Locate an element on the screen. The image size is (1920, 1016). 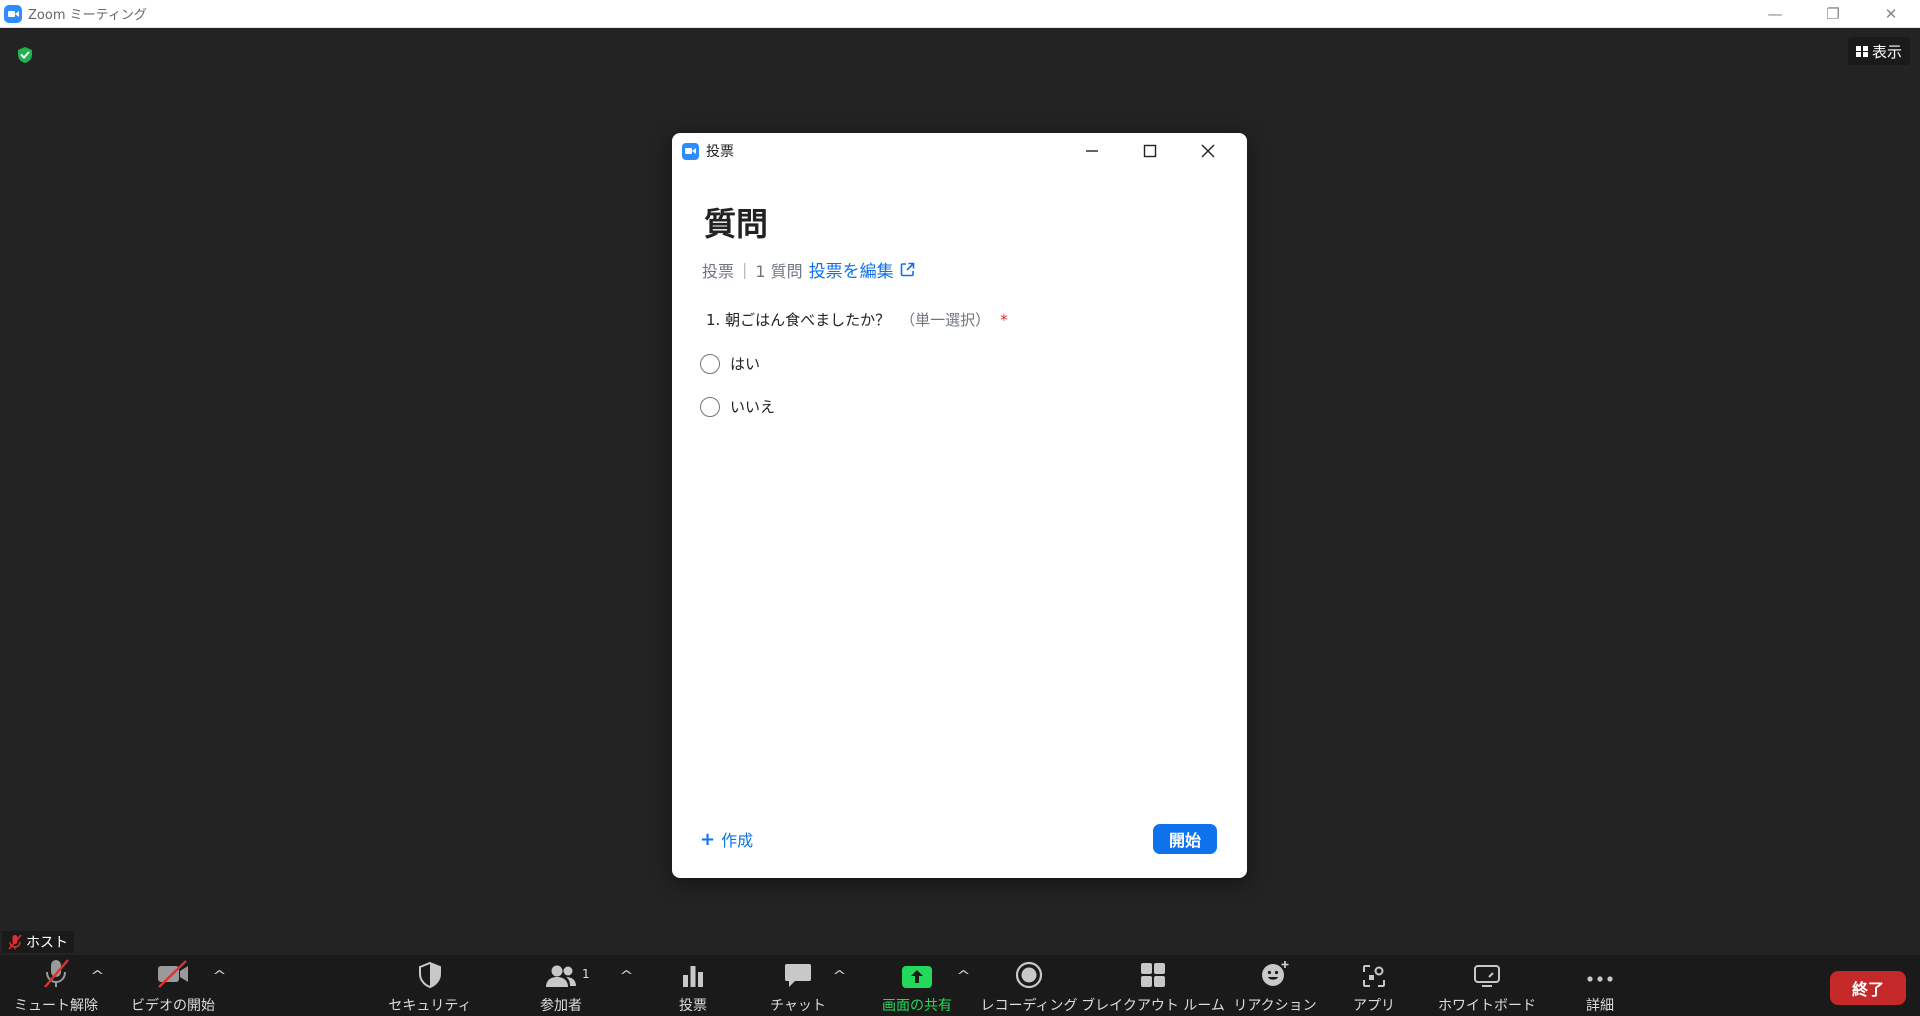
record-label: レコーディング is located at coordinates (1029, 1006).